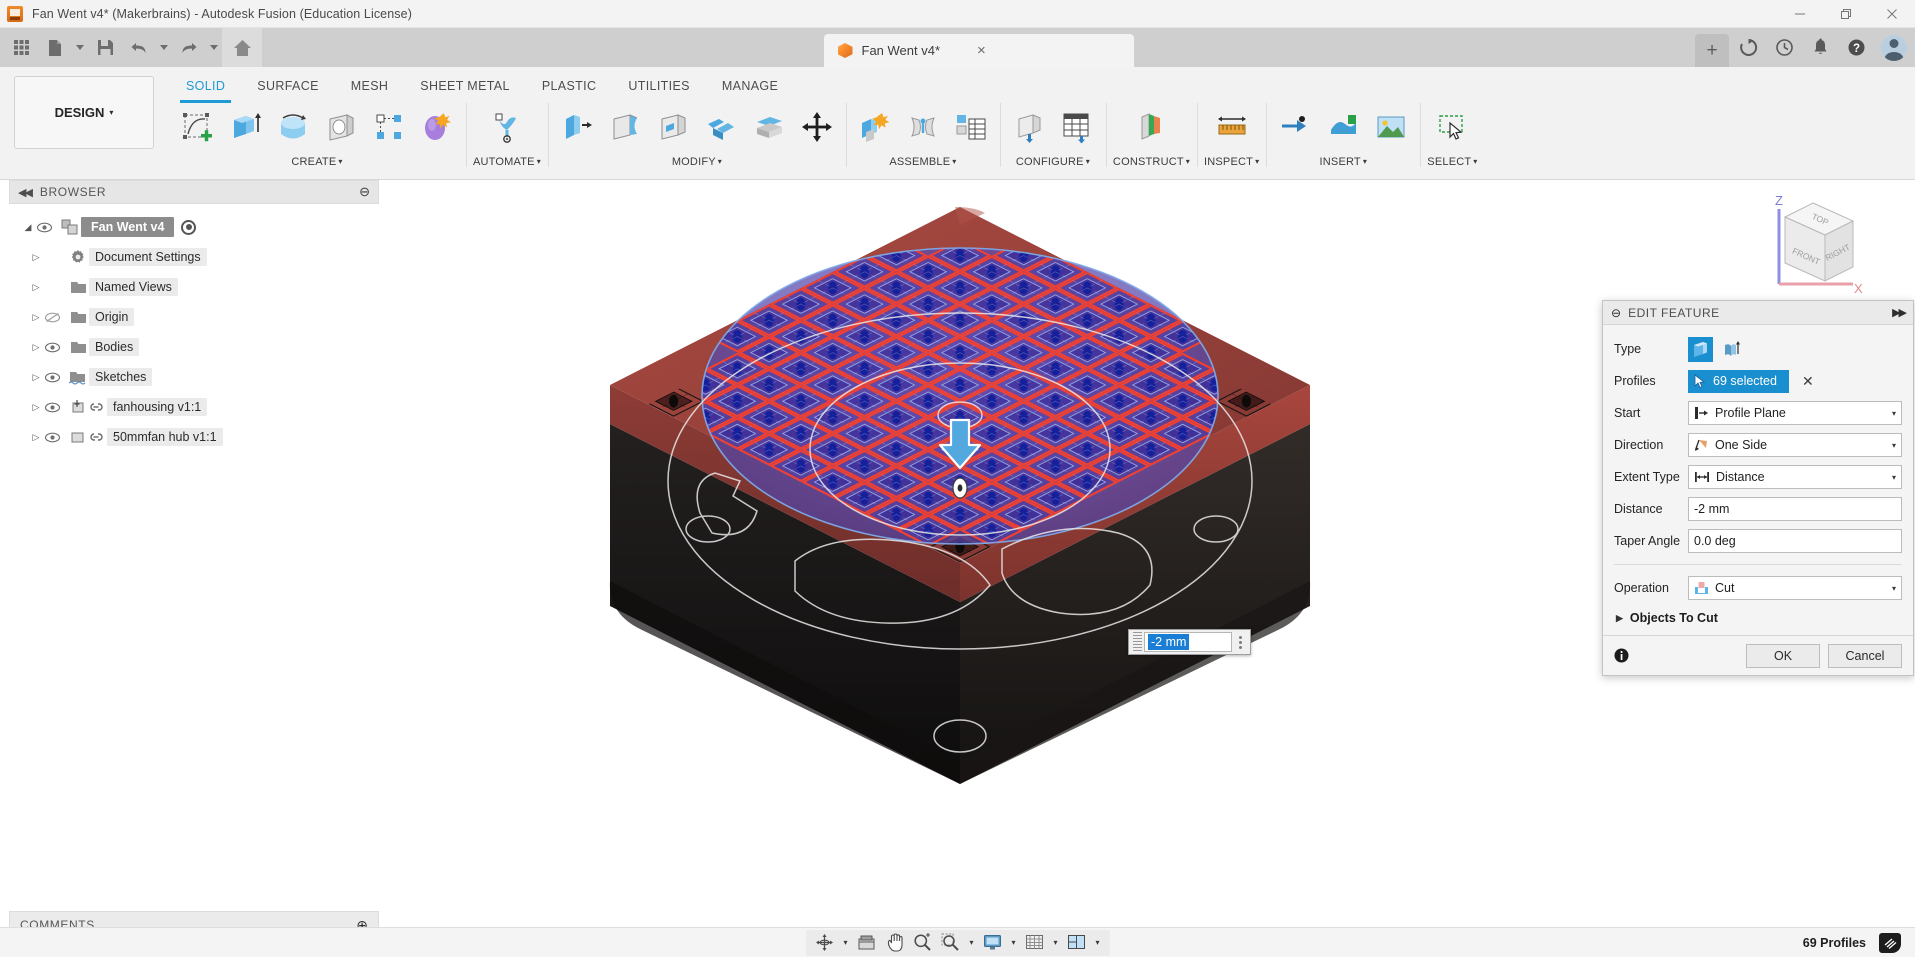  I want to click on operation-dropdown: Cut ▾, so click(1795, 588).